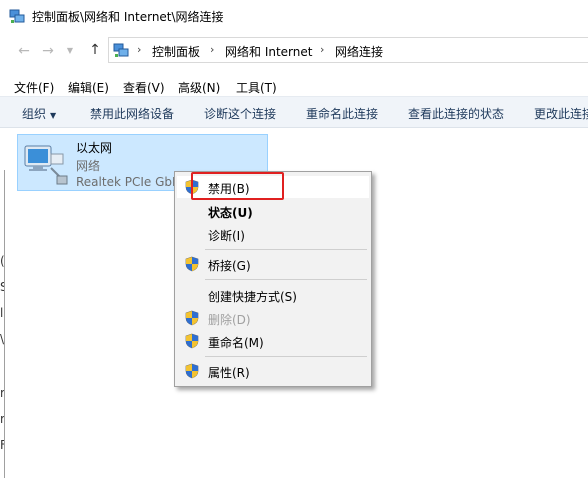 The width and height of the screenshot is (588, 478). I want to click on menu-item-label: 删除(D), so click(229, 320).